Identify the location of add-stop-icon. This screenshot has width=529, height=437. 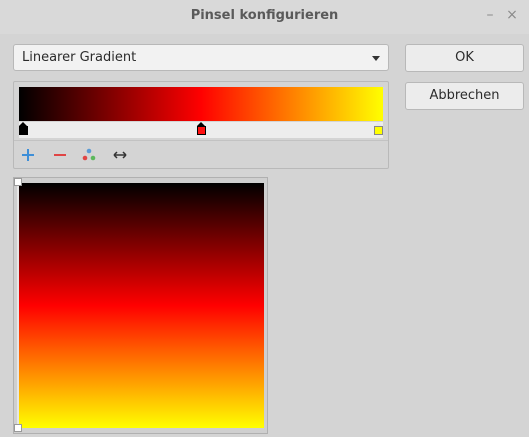
(28, 155).